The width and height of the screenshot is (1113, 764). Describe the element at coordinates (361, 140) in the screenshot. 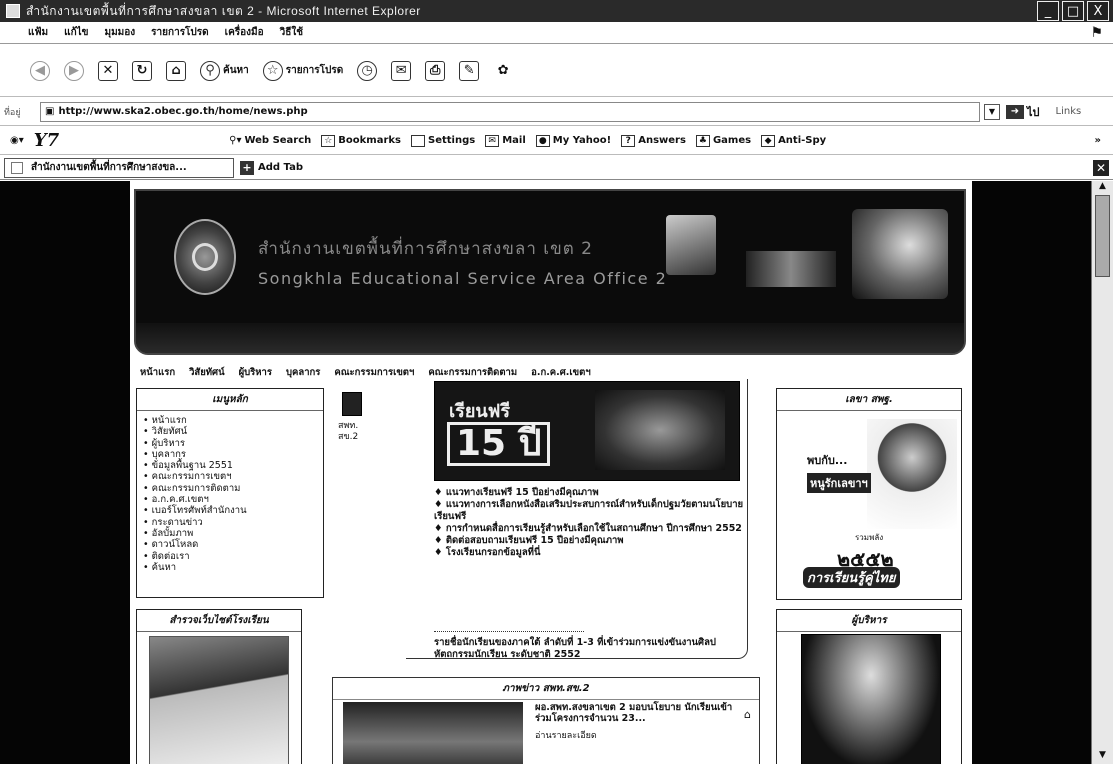

I see `bookmarks-button: ☆ Bookmarks` at that location.